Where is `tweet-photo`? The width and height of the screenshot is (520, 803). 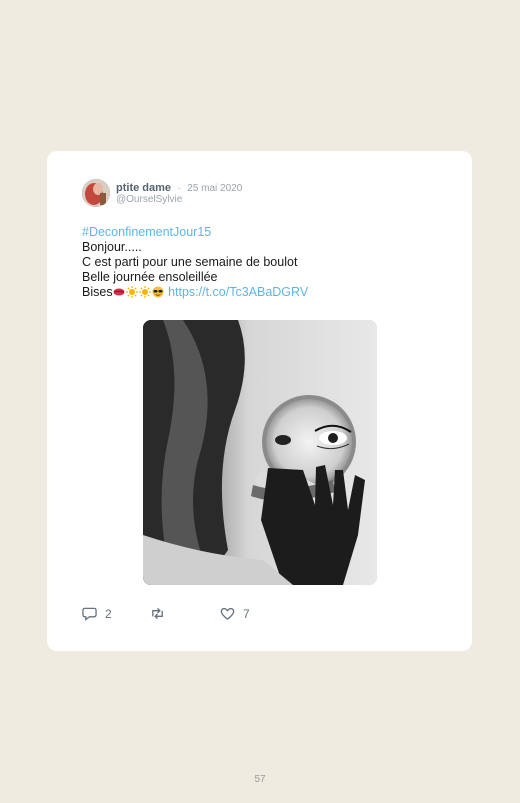
tweet-photo is located at coordinates (260, 452).